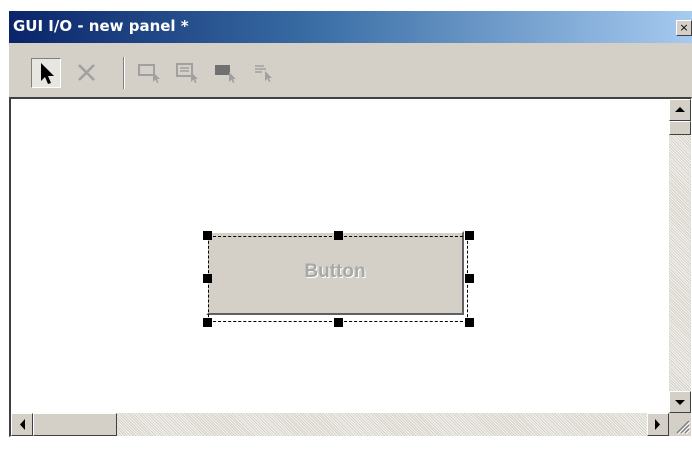 Image resolution: width=692 pixels, height=459 pixels. What do you see at coordinates (101, 26) in the screenshot?
I see `window-title: GUI I/O - new panel *` at bounding box center [101, 26].